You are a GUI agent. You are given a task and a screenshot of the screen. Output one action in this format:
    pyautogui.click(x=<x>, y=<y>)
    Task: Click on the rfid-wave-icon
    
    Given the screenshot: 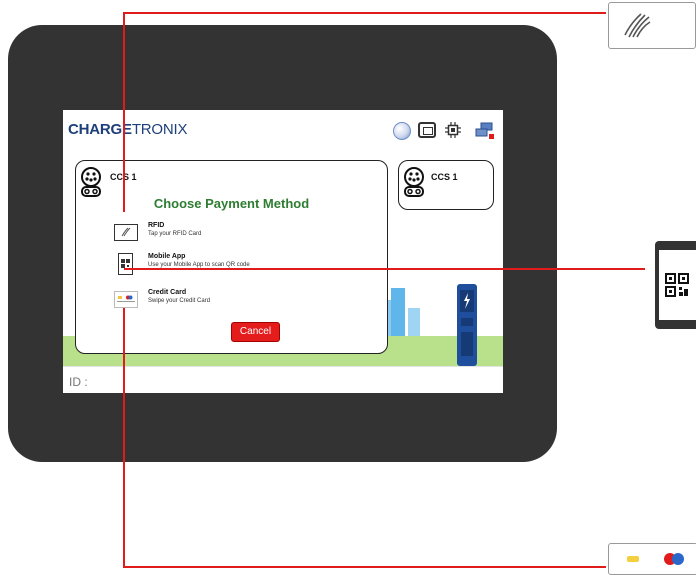 What is the action you would take?
    pyautogui.click(x=637, y=25)
    